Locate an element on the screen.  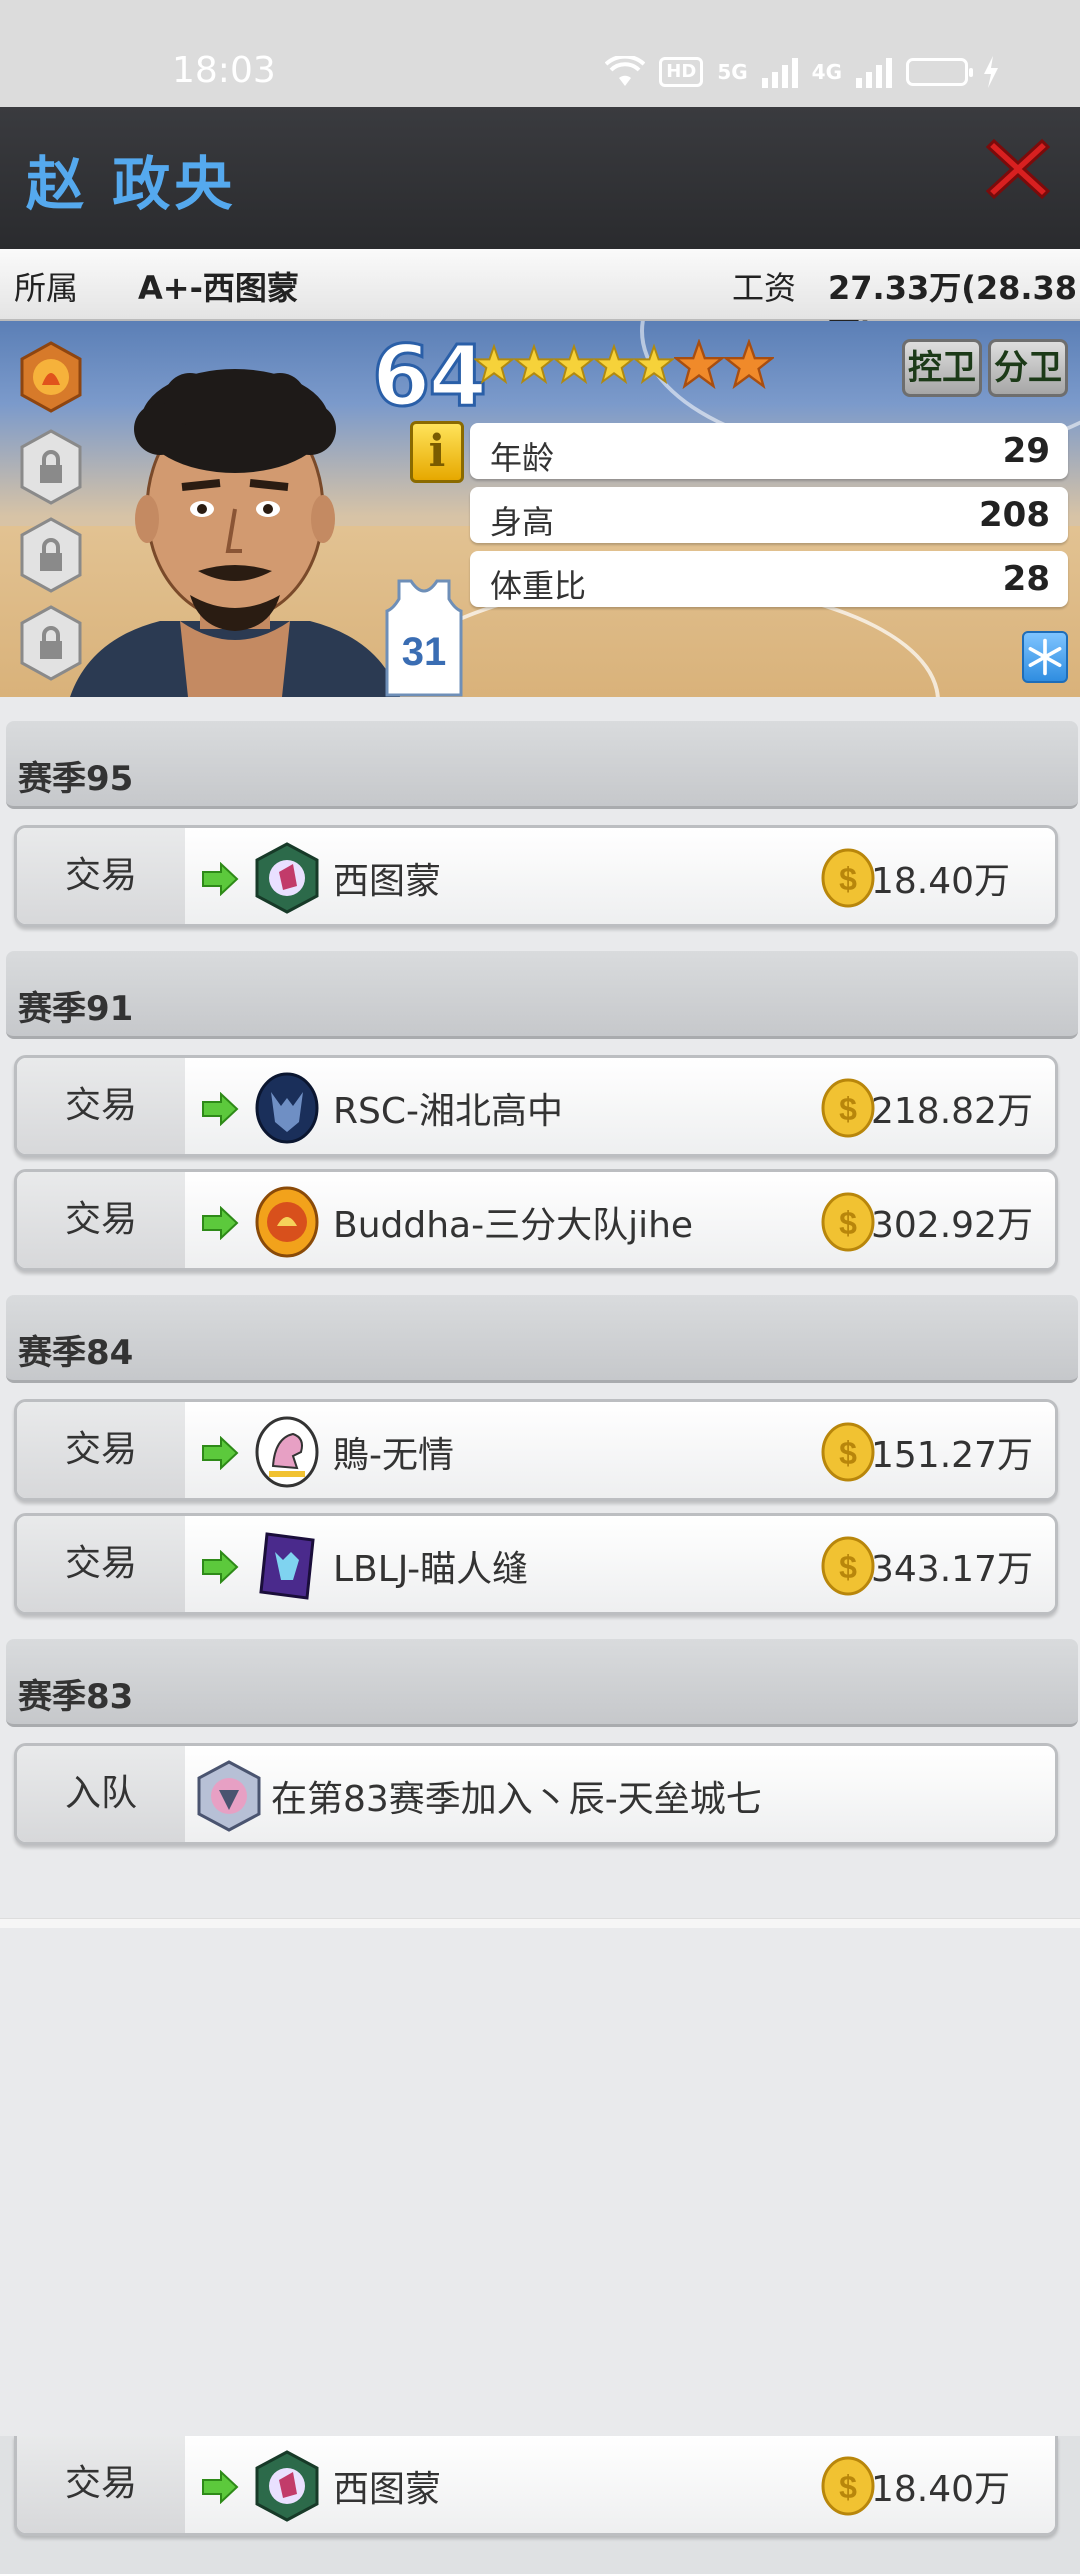
battery-icon is located at coordinates (939, 72).